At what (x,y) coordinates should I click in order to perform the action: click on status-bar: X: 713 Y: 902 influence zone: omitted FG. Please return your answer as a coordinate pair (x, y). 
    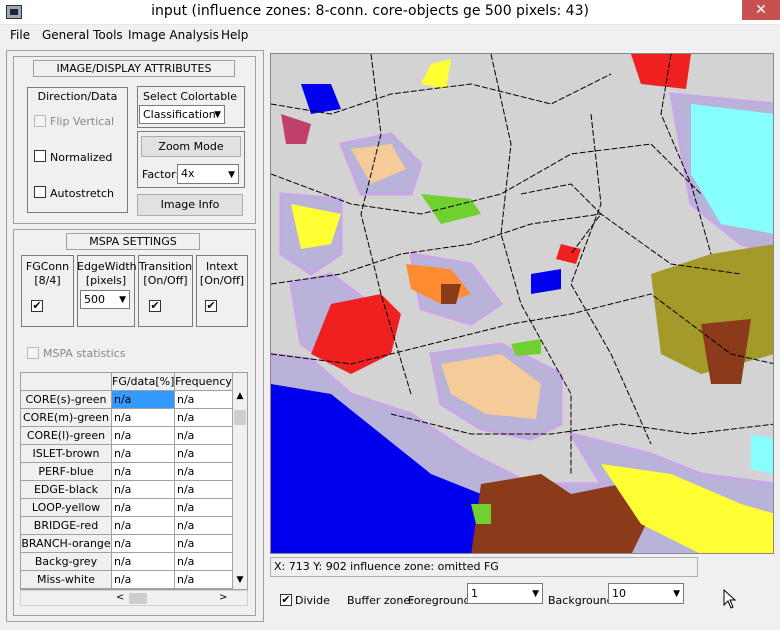
    Looking at the image, I should click on (484, 567).